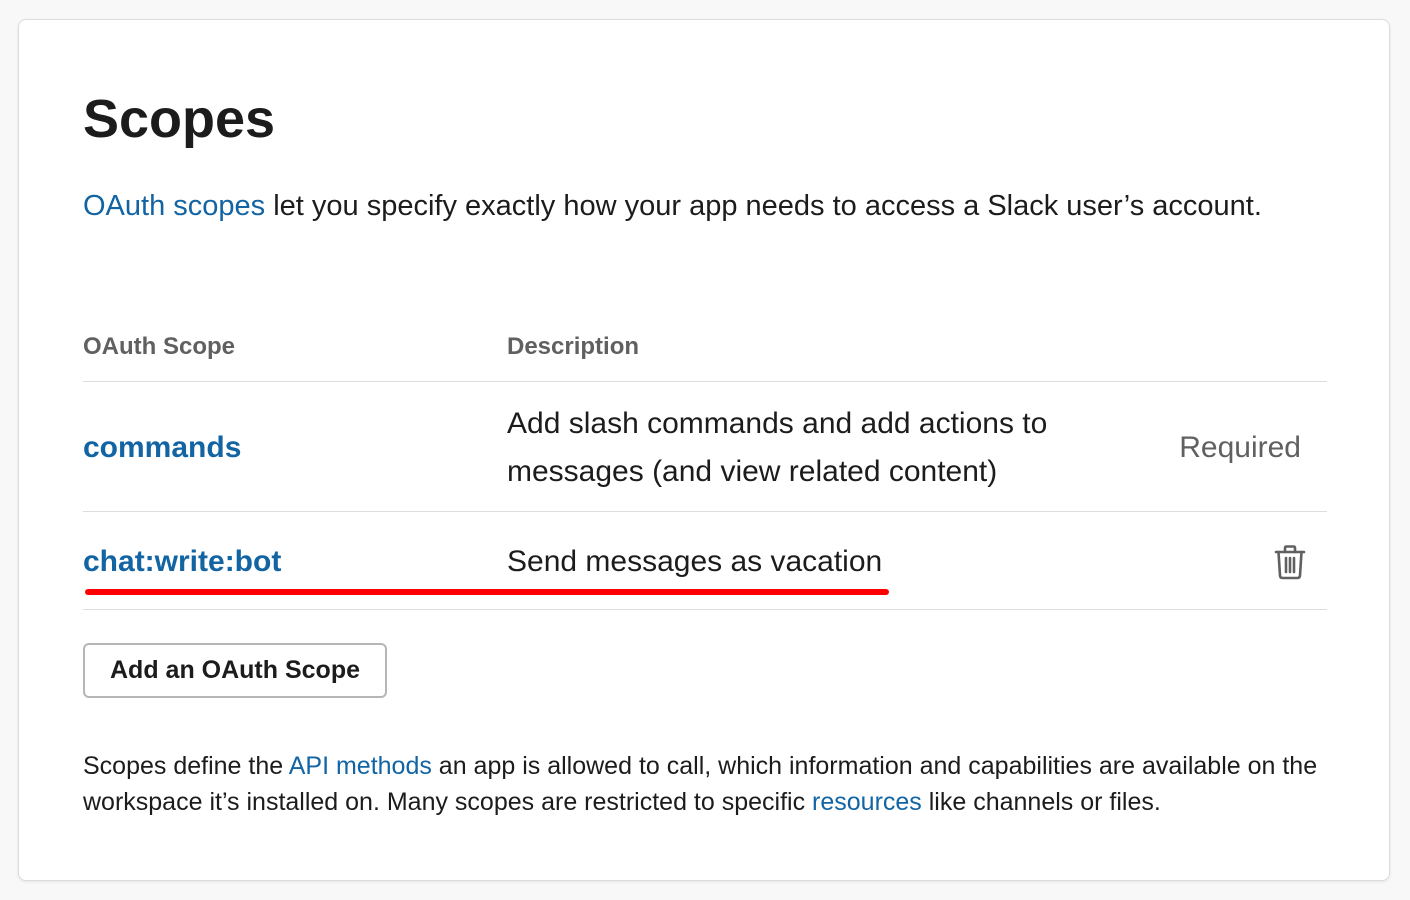 This screenshot has height=900, width=1410. Describe the element at coordinates (1041, 802) in the screenshot. I see `footnote-text: like channels or files.` at that location.